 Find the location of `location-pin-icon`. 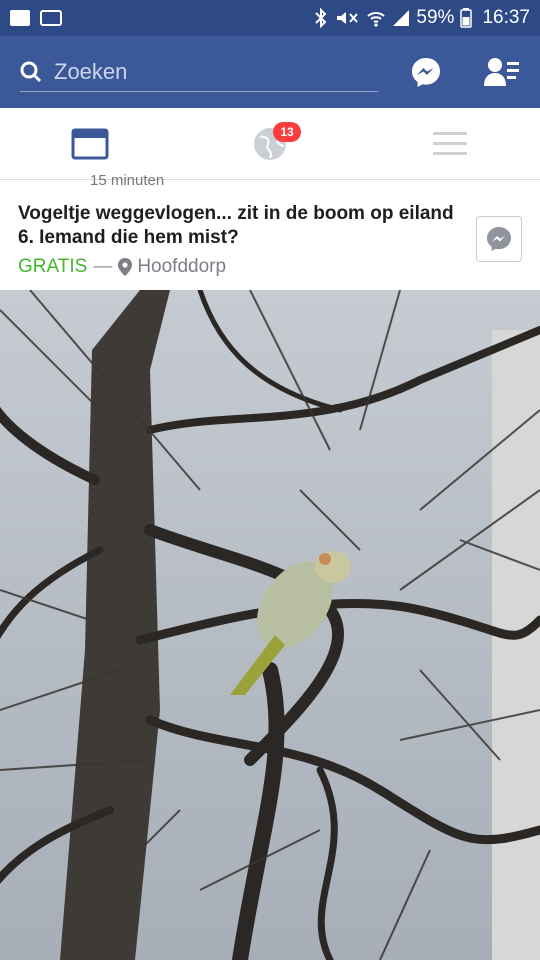

location-pin-icon is located at coordinates (125, 267).